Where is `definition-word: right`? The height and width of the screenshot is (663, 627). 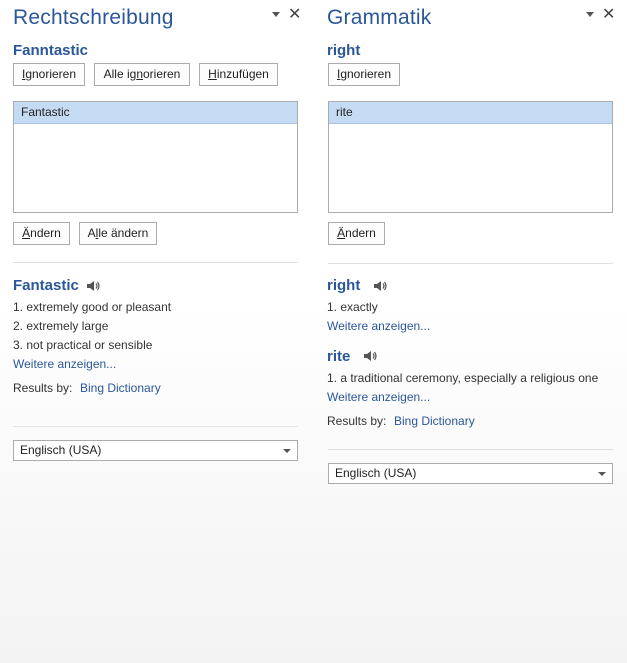 definition-word: right is located at coordinates (344, 285).